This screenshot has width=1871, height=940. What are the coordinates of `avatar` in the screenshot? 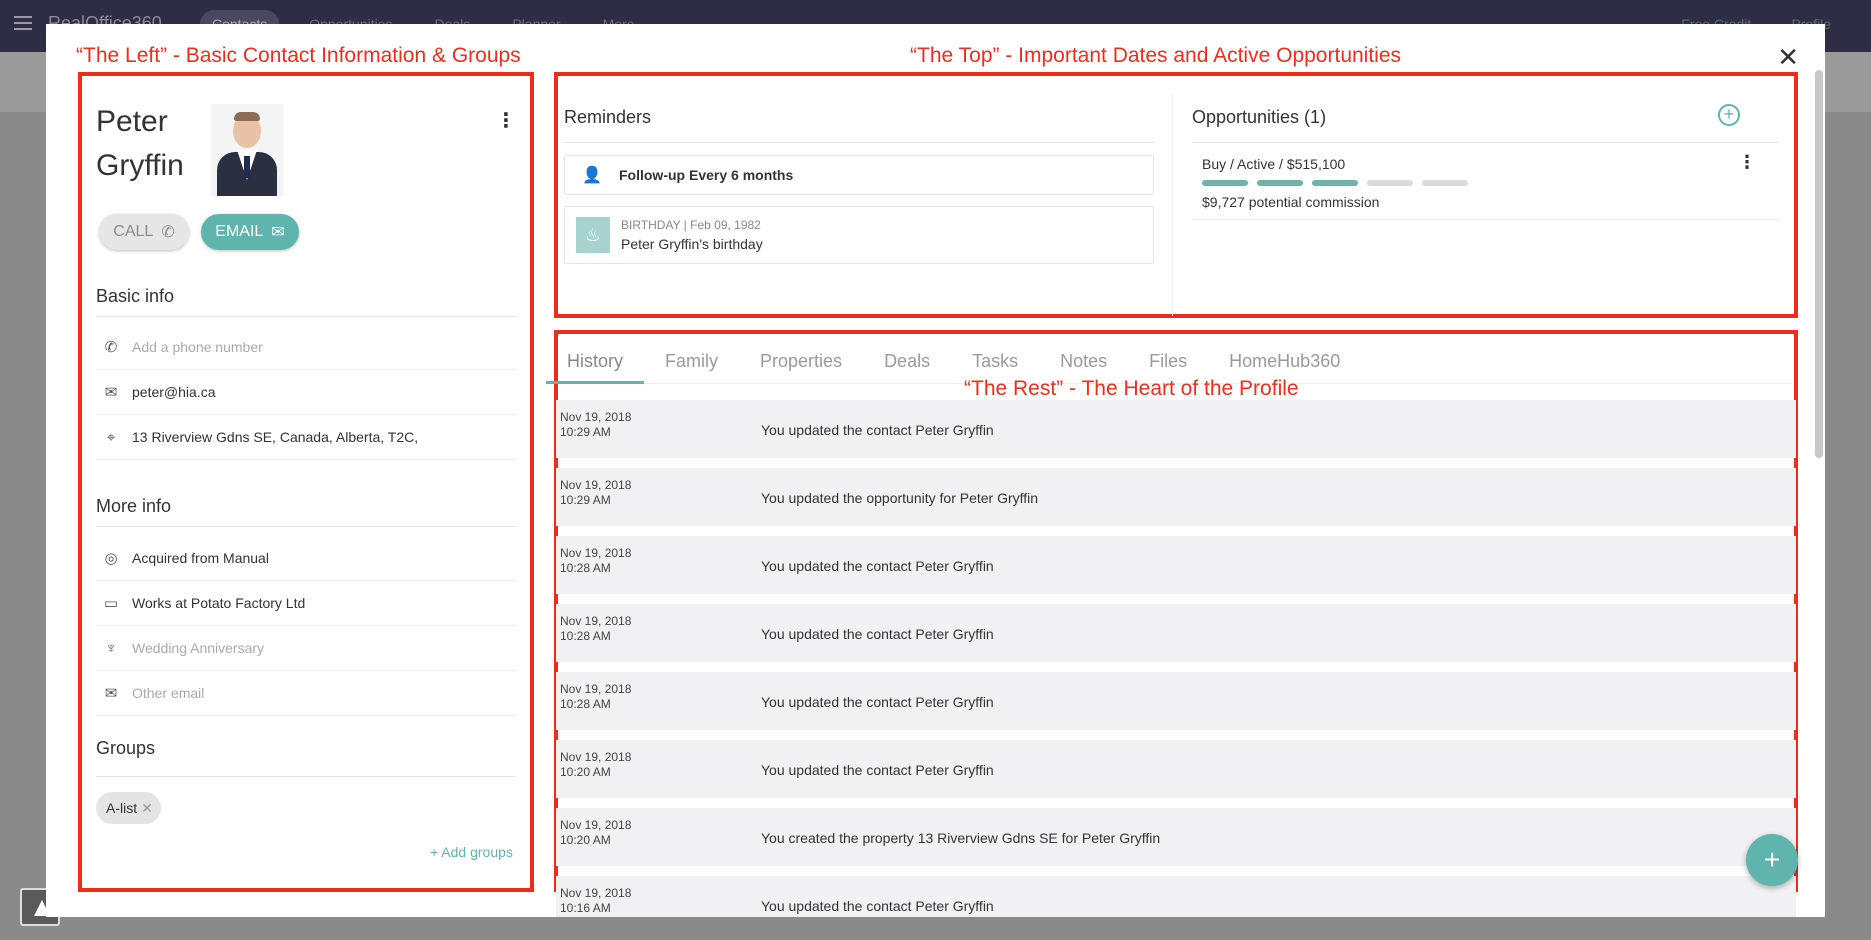 It's located at (247, 150).